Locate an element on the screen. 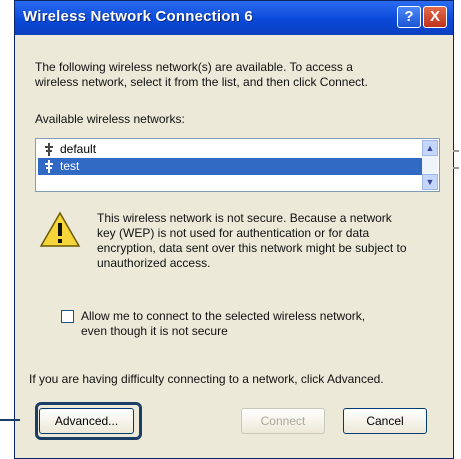 The height and width of the screenshot is (459, 461). connect-button: Connect is located at coordinates (283, 421).